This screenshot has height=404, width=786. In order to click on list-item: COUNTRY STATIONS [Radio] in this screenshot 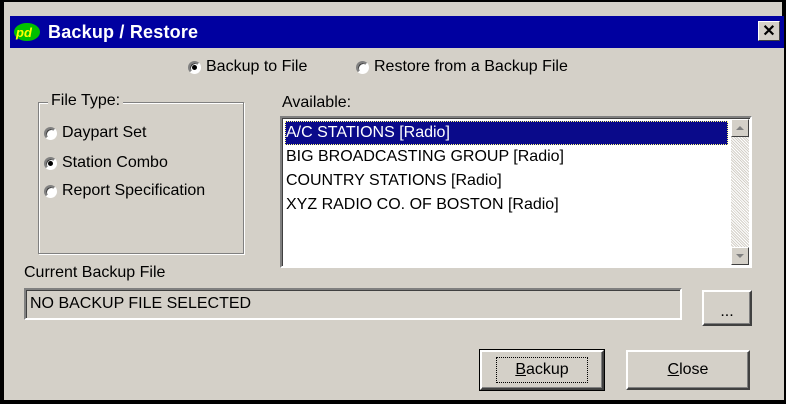, I will do `click(506, 181)`.